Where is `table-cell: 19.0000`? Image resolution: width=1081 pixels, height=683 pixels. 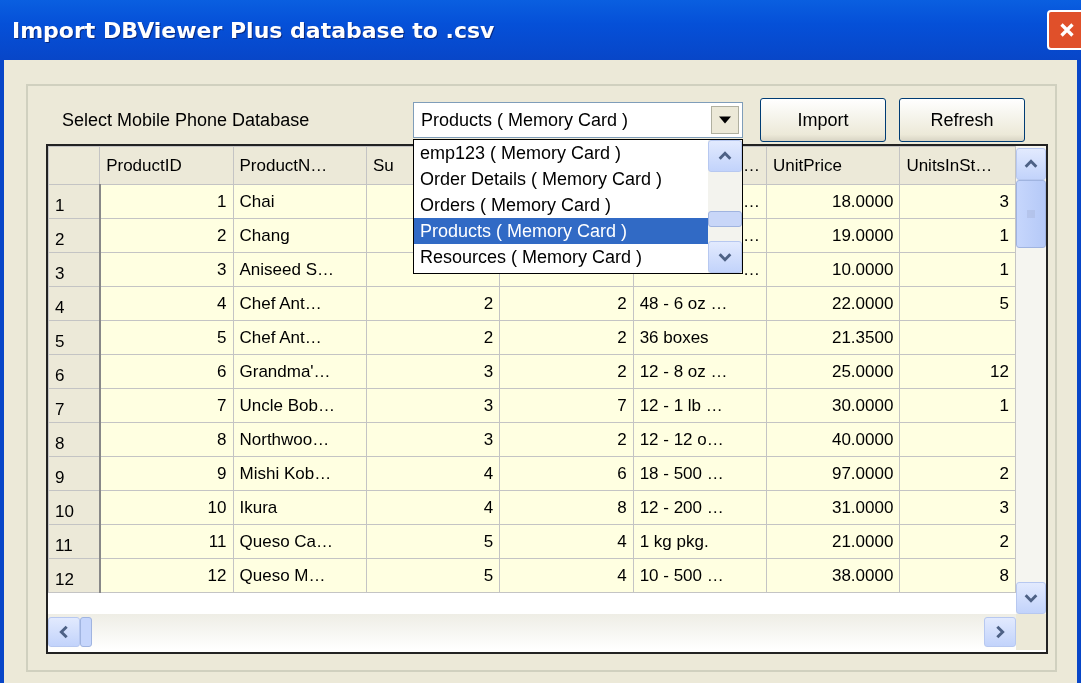
table-cell: 19.0000 is located at coordinates (833, 235).